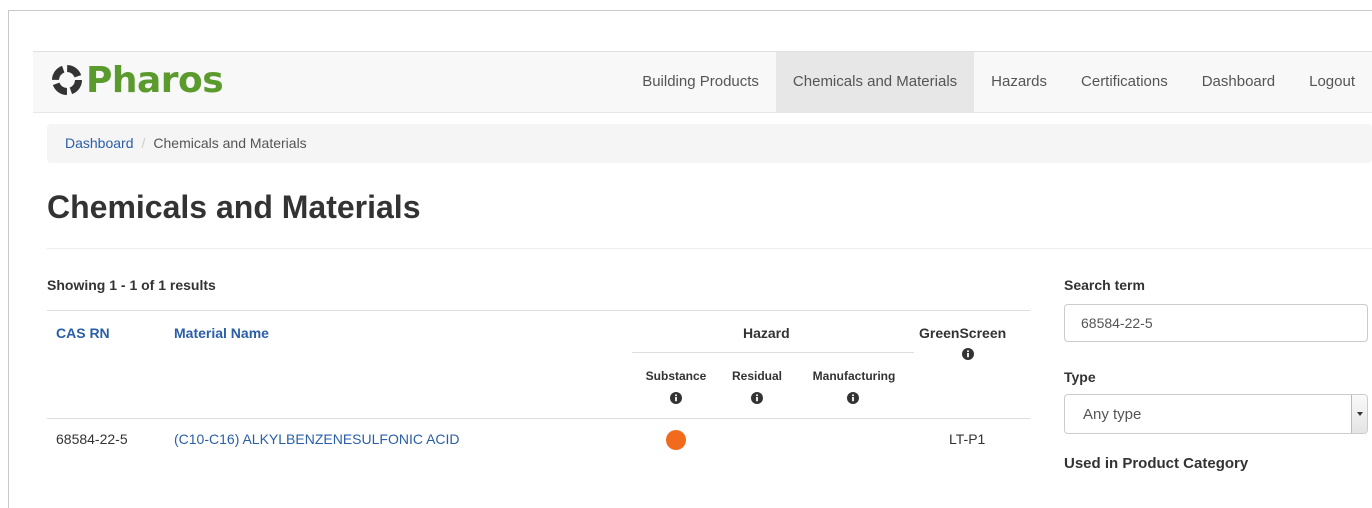 The width and height of the screenshot is (1372, 508). Describe the element at coordinates (155, 80) in the screenshot. I see `logo-text: Pharos` at that location.